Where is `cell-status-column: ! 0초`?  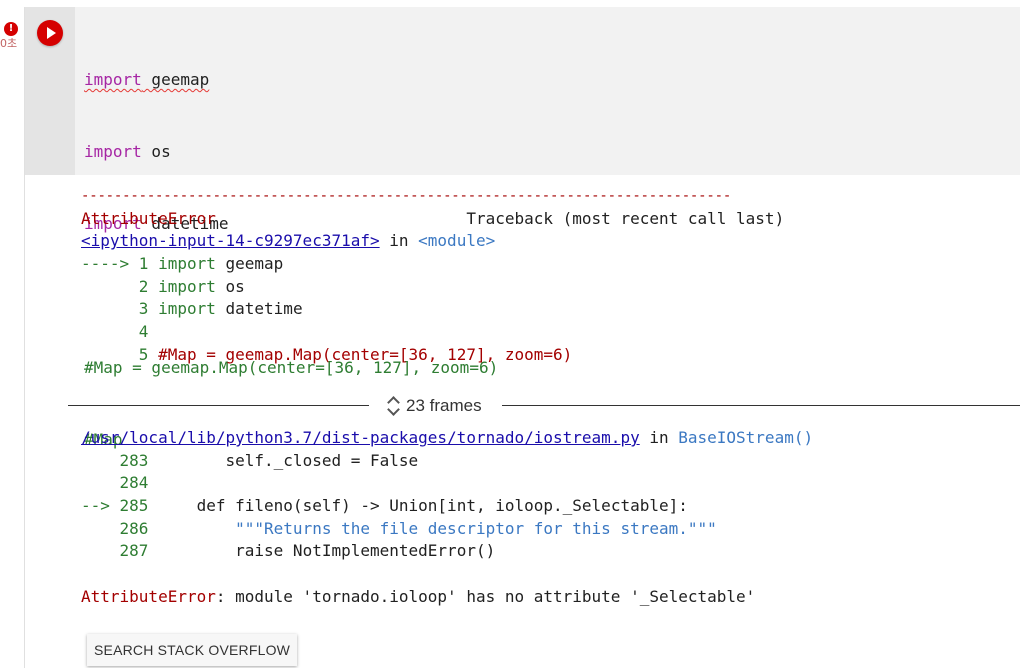
cell-status-column: ! 0초 is located at coordinates (12, 334).